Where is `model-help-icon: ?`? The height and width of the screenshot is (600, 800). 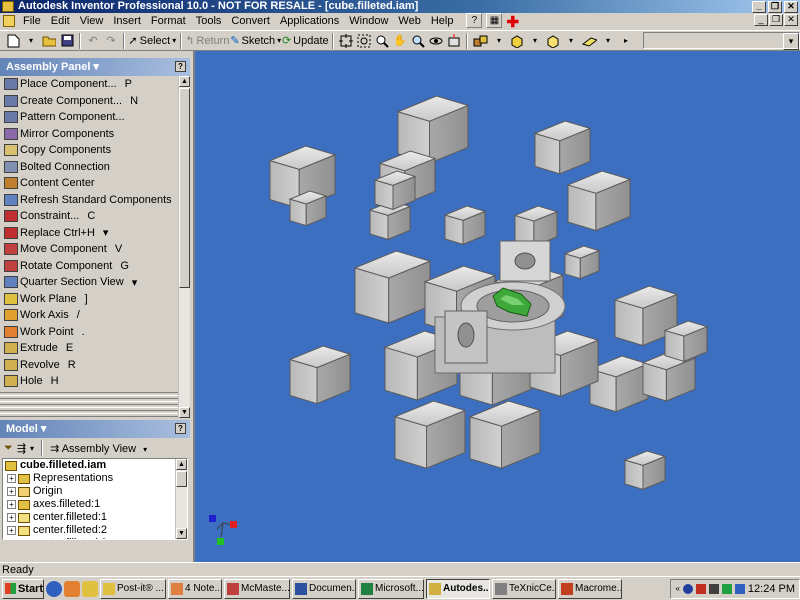 model-help-icon: ? is located at coordinates (180, 428).